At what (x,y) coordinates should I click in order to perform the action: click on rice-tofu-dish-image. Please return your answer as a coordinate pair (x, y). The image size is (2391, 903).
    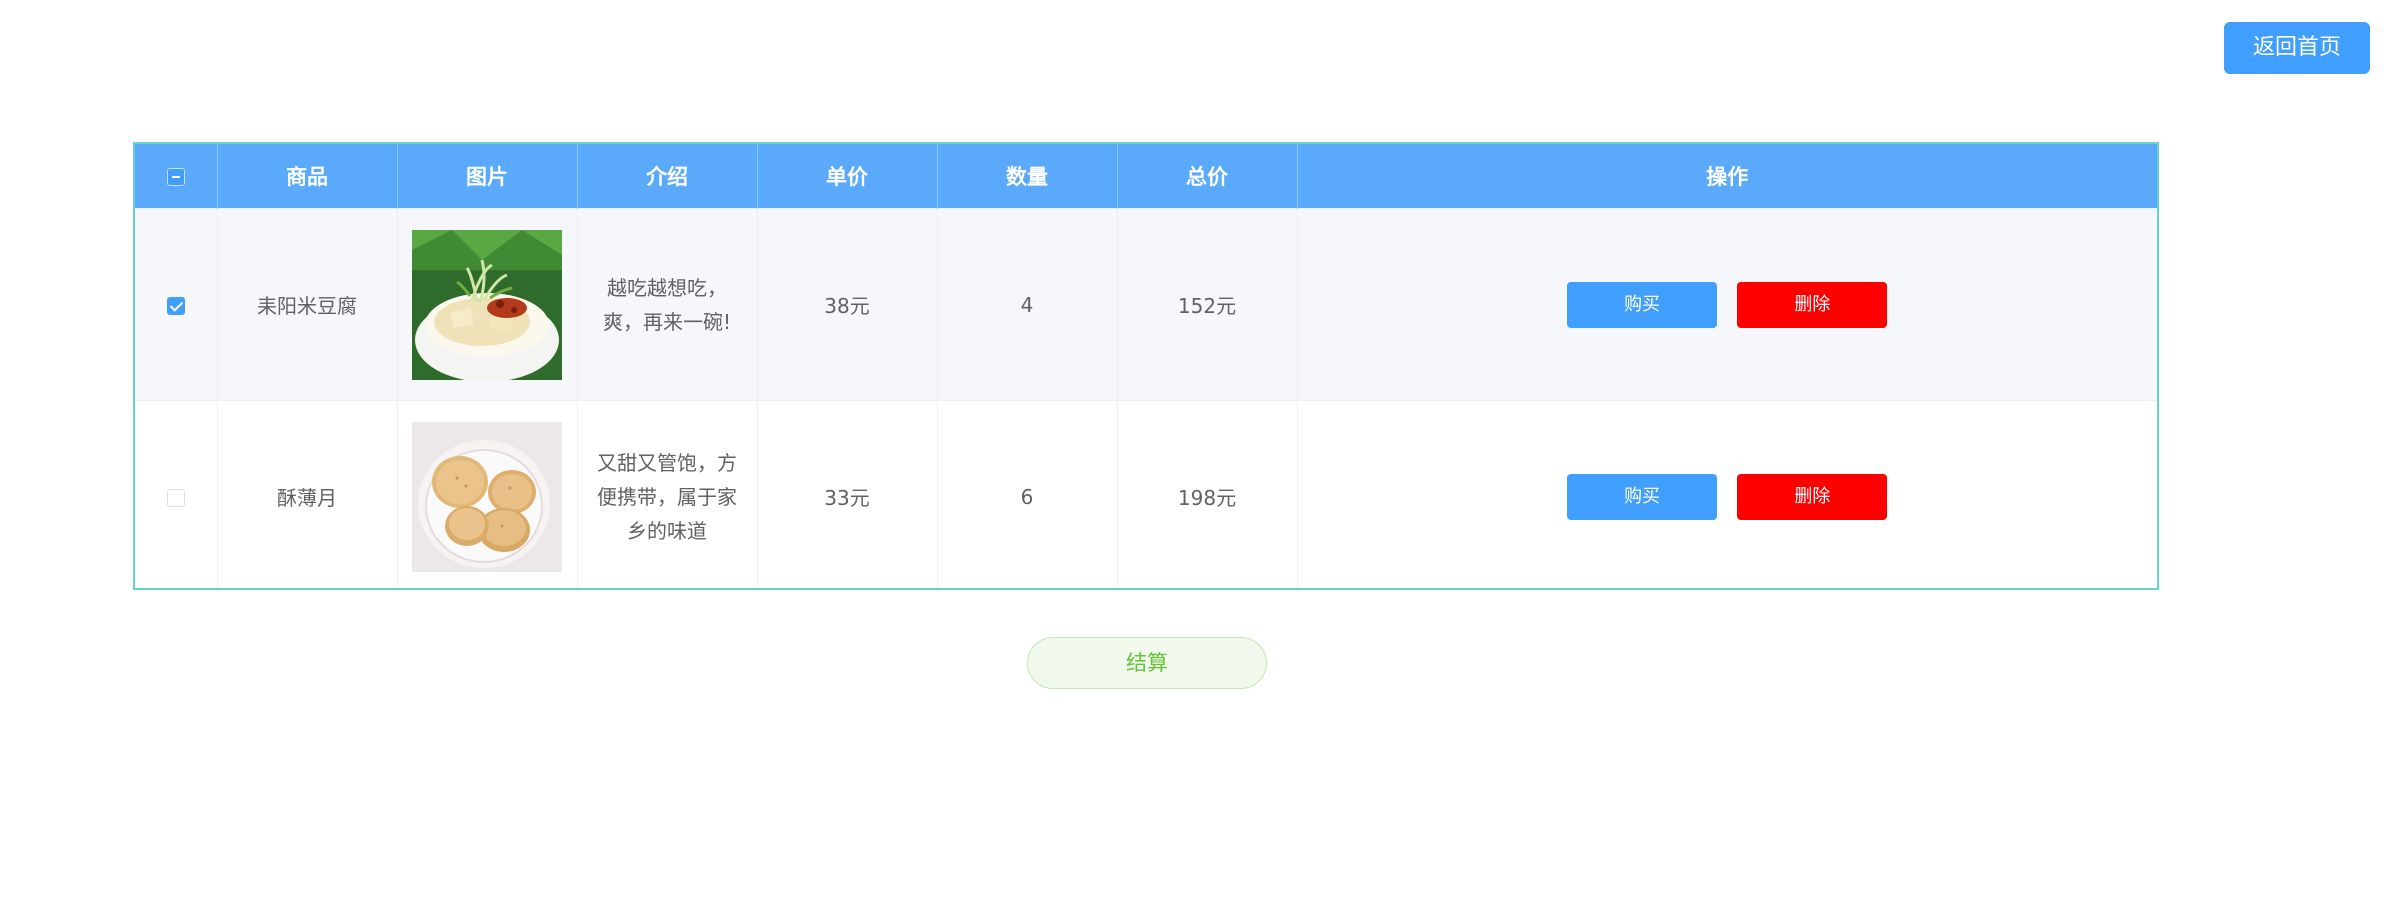
    Looking at the image, I should click on (487, 305).